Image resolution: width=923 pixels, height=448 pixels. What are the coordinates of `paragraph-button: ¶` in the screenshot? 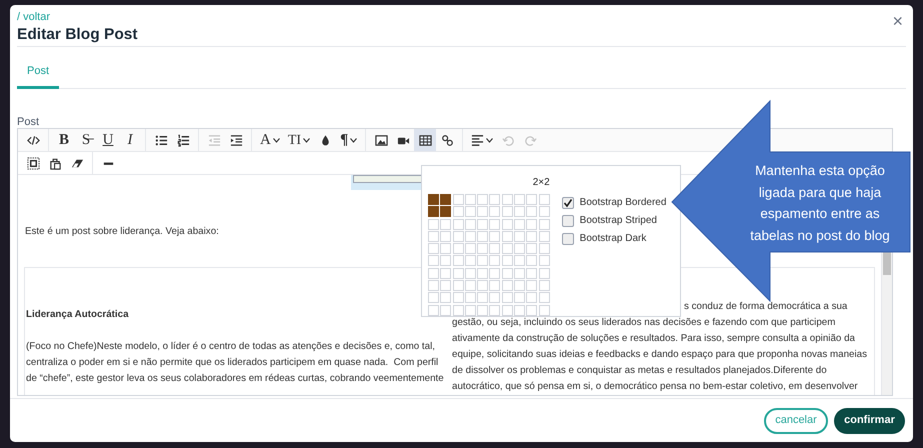 It's located at (349, 140).